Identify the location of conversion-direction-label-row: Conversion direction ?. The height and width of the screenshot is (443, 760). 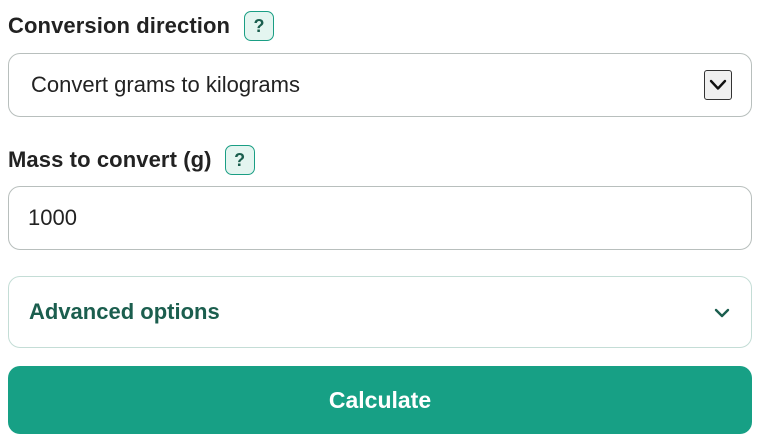
(141, 26).